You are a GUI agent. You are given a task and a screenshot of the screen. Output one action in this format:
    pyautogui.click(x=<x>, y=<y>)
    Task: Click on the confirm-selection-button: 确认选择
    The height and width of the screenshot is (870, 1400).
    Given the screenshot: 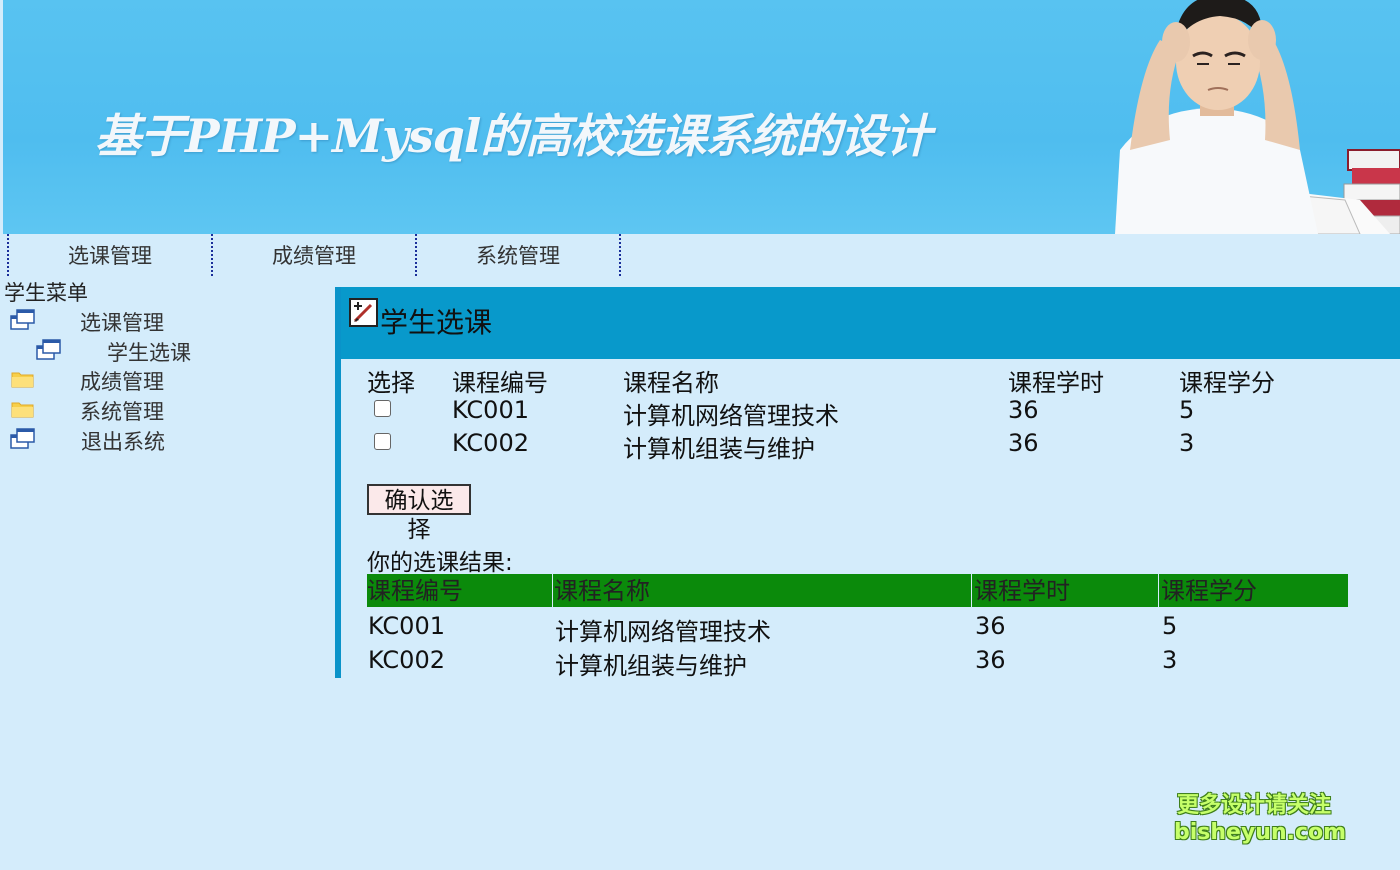 What is the action you would take?
    pyautogui.click(x=419, y=513)
    